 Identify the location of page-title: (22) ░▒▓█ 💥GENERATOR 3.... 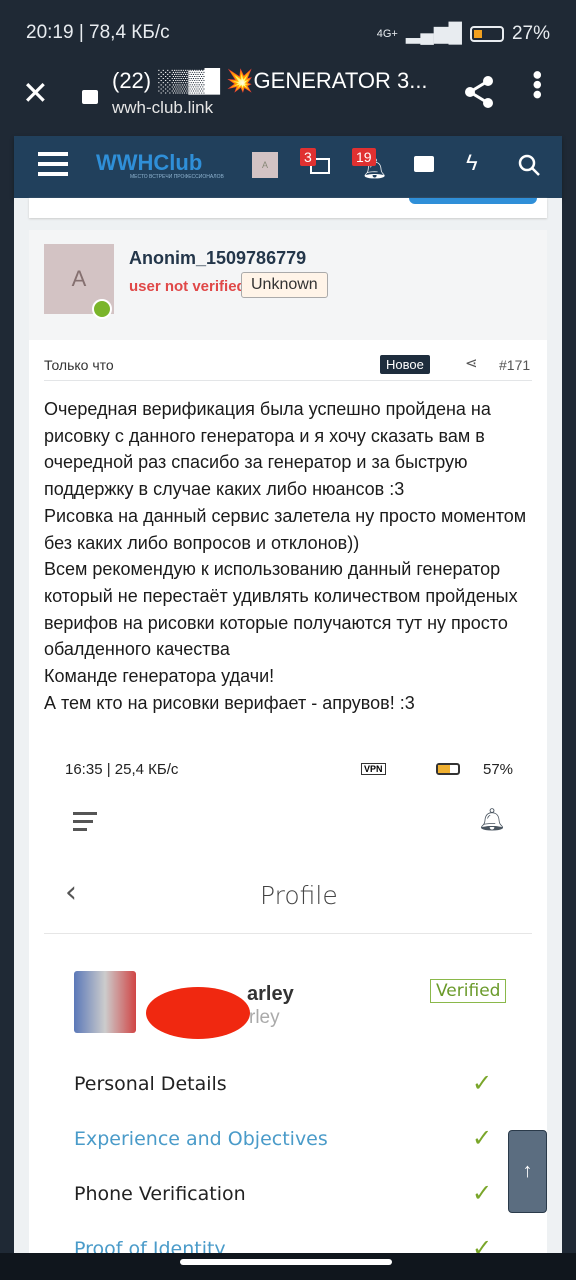
(270, 80).